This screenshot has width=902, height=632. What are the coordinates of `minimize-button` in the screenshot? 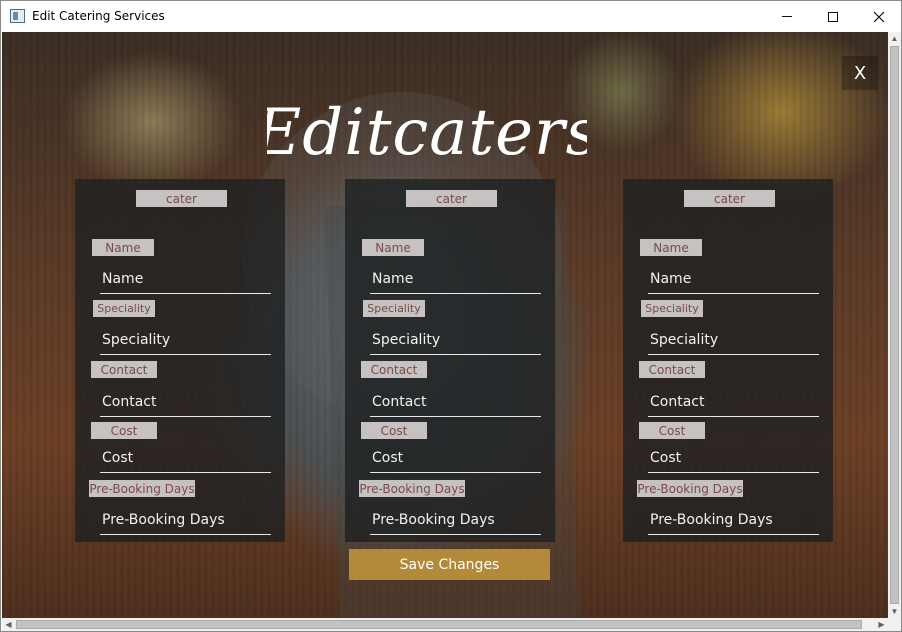 It's located at (787, 16).